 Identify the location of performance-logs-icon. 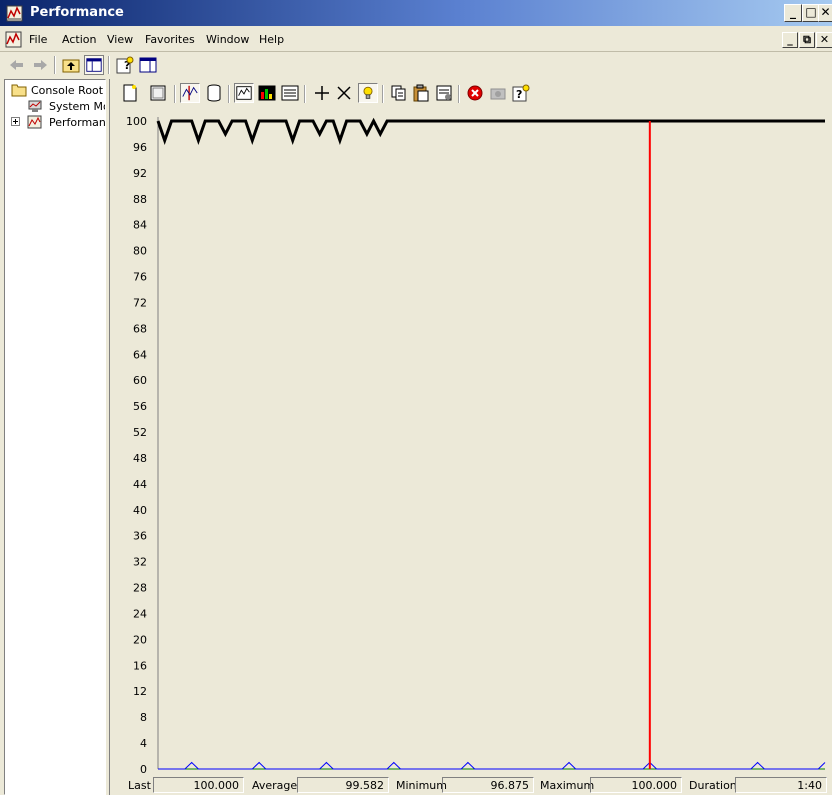
(34, 122).